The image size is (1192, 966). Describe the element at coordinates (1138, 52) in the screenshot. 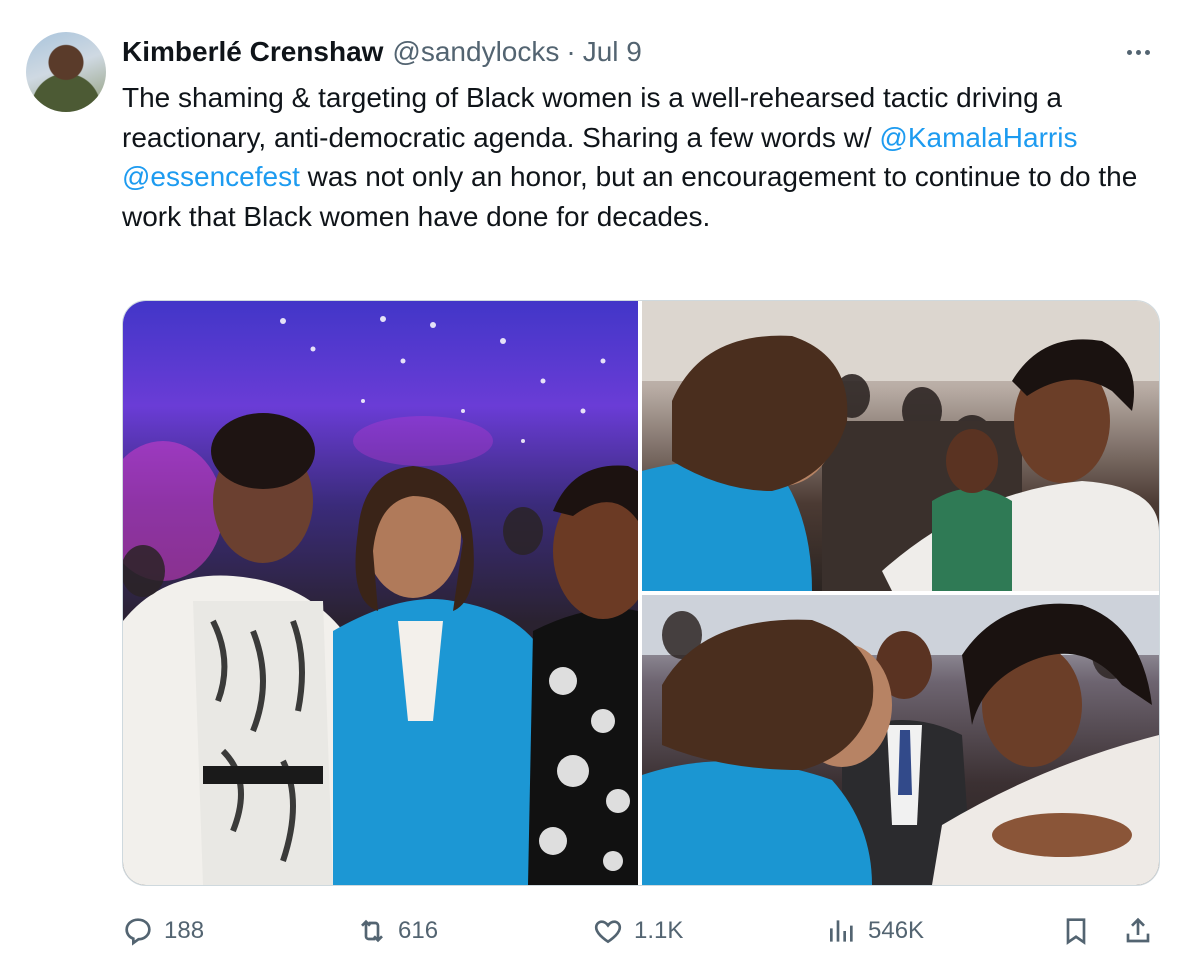

I see `more-icon` at that location.